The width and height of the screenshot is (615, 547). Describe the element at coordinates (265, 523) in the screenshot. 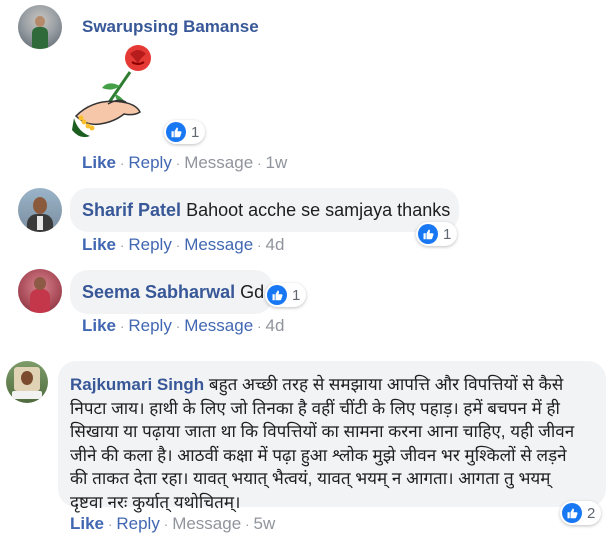

I see `timestamp: 5w` at that location.